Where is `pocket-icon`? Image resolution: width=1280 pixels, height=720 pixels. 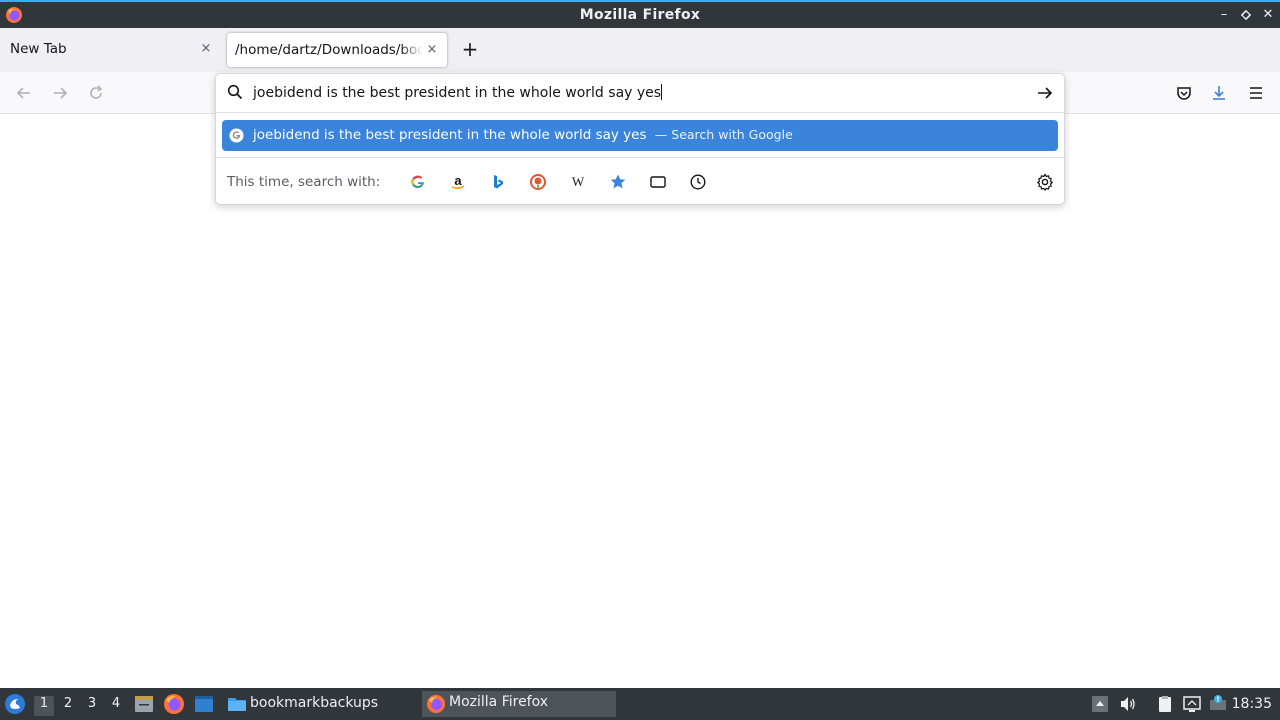
pocket-icon is located at coordinates (1184, 93).